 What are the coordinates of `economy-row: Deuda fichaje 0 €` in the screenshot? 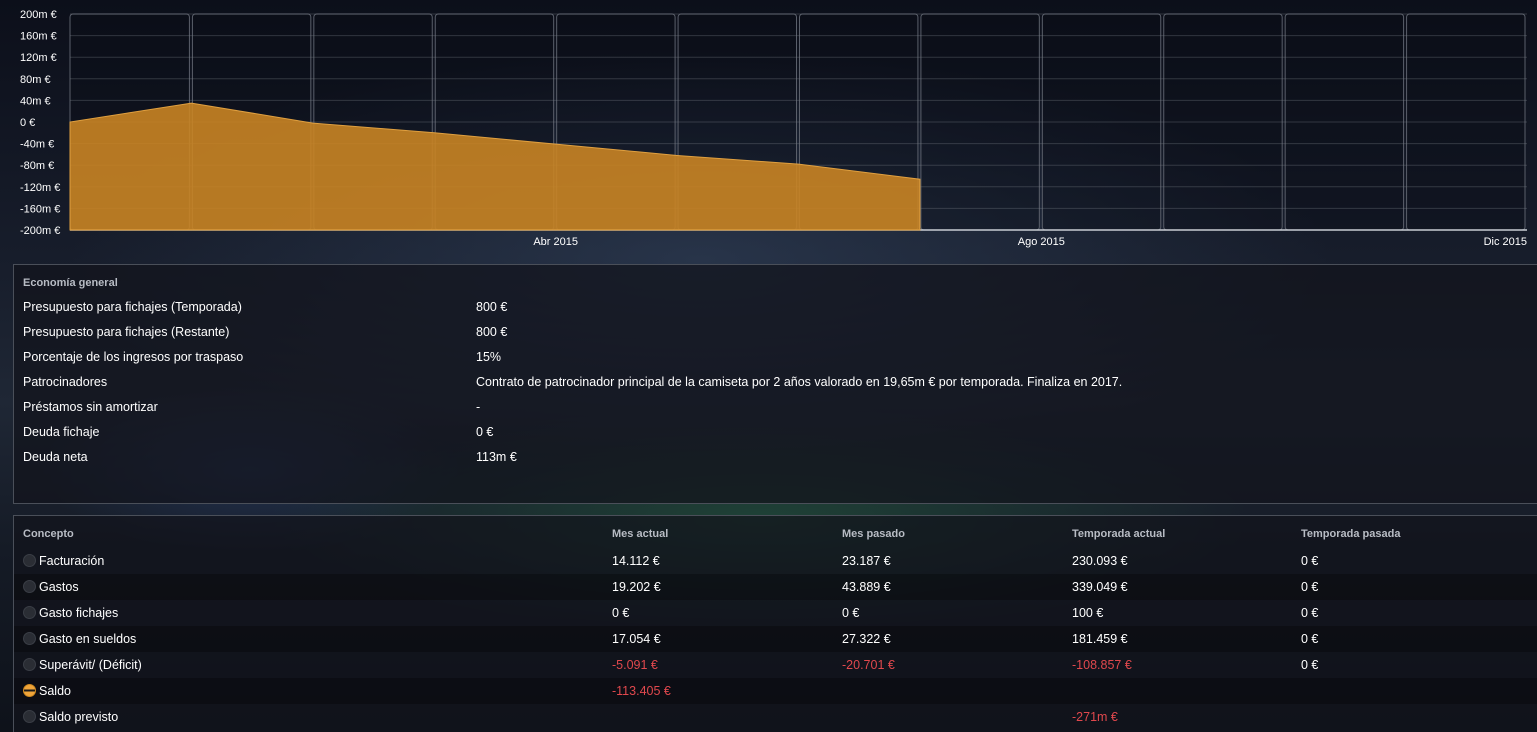 It's located at (775, 431).